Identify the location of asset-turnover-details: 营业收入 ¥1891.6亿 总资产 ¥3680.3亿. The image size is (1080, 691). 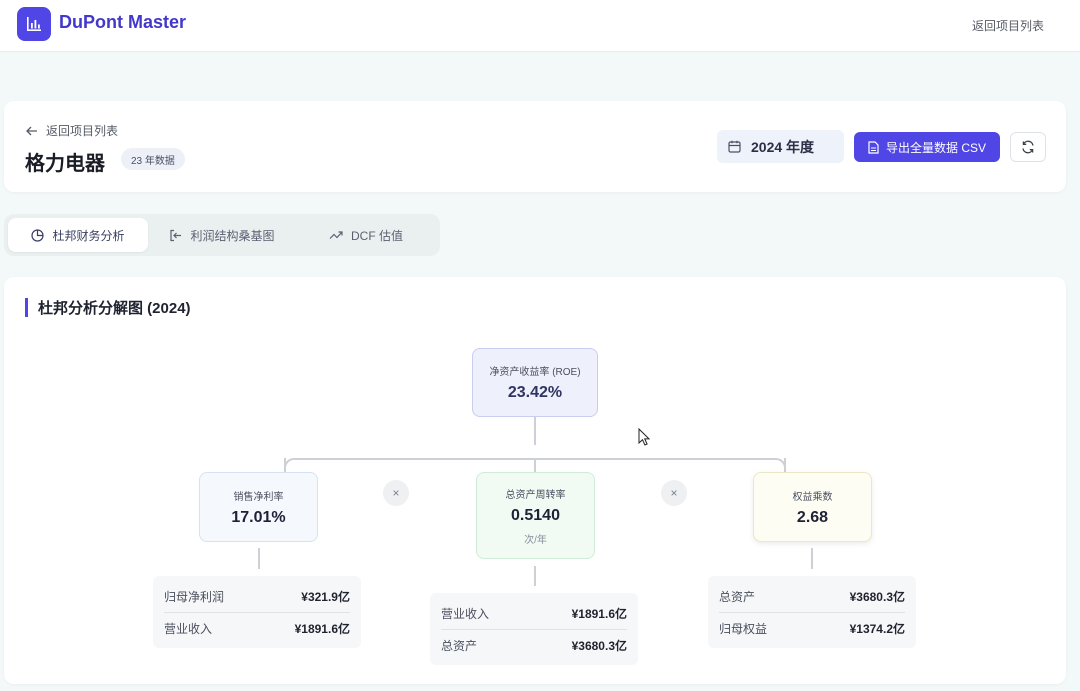
(534, 629).